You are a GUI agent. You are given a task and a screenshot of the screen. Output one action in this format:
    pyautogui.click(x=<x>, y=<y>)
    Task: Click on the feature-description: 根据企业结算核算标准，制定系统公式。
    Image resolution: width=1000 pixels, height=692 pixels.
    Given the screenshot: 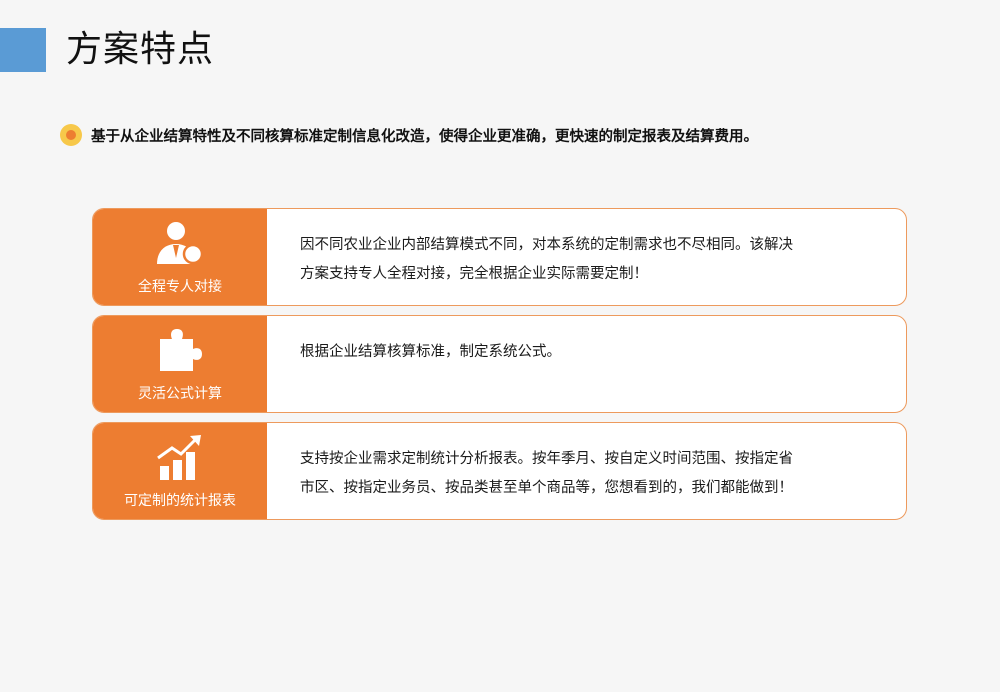 What is the action you would take?
    pyautogui.click(x=586, y=364)
    